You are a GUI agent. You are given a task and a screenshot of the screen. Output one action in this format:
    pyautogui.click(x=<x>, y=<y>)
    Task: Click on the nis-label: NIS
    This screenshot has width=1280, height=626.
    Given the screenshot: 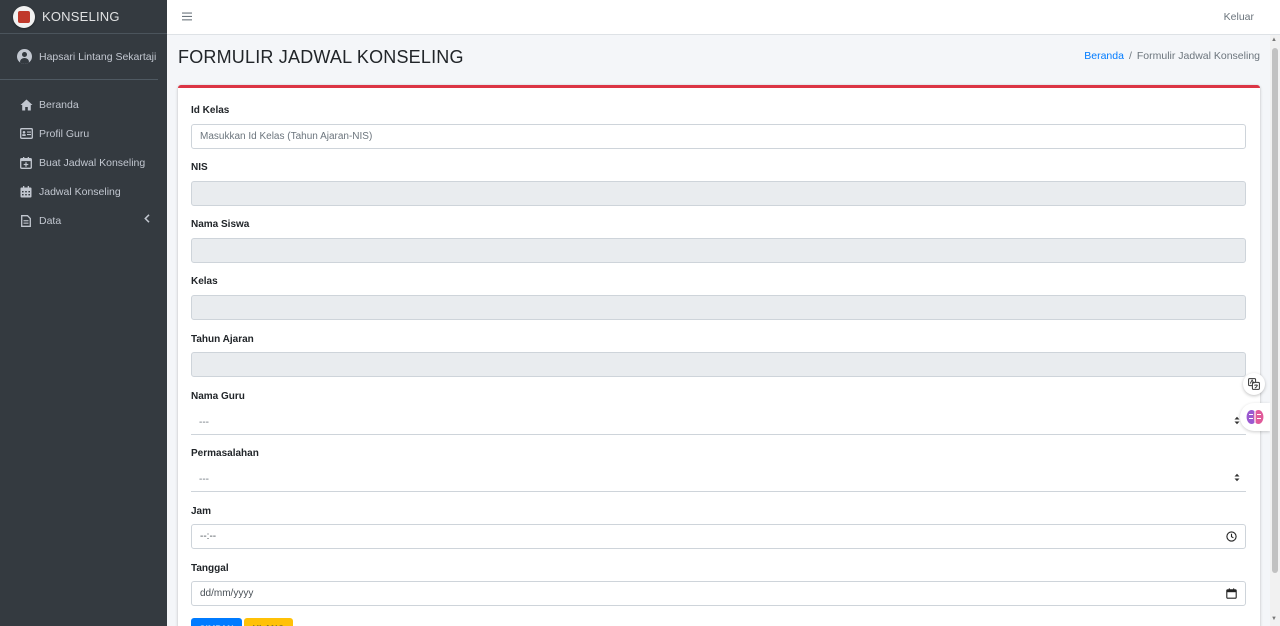 What is the action you would take?
    pyautogui.click(x=199, y=167)
    